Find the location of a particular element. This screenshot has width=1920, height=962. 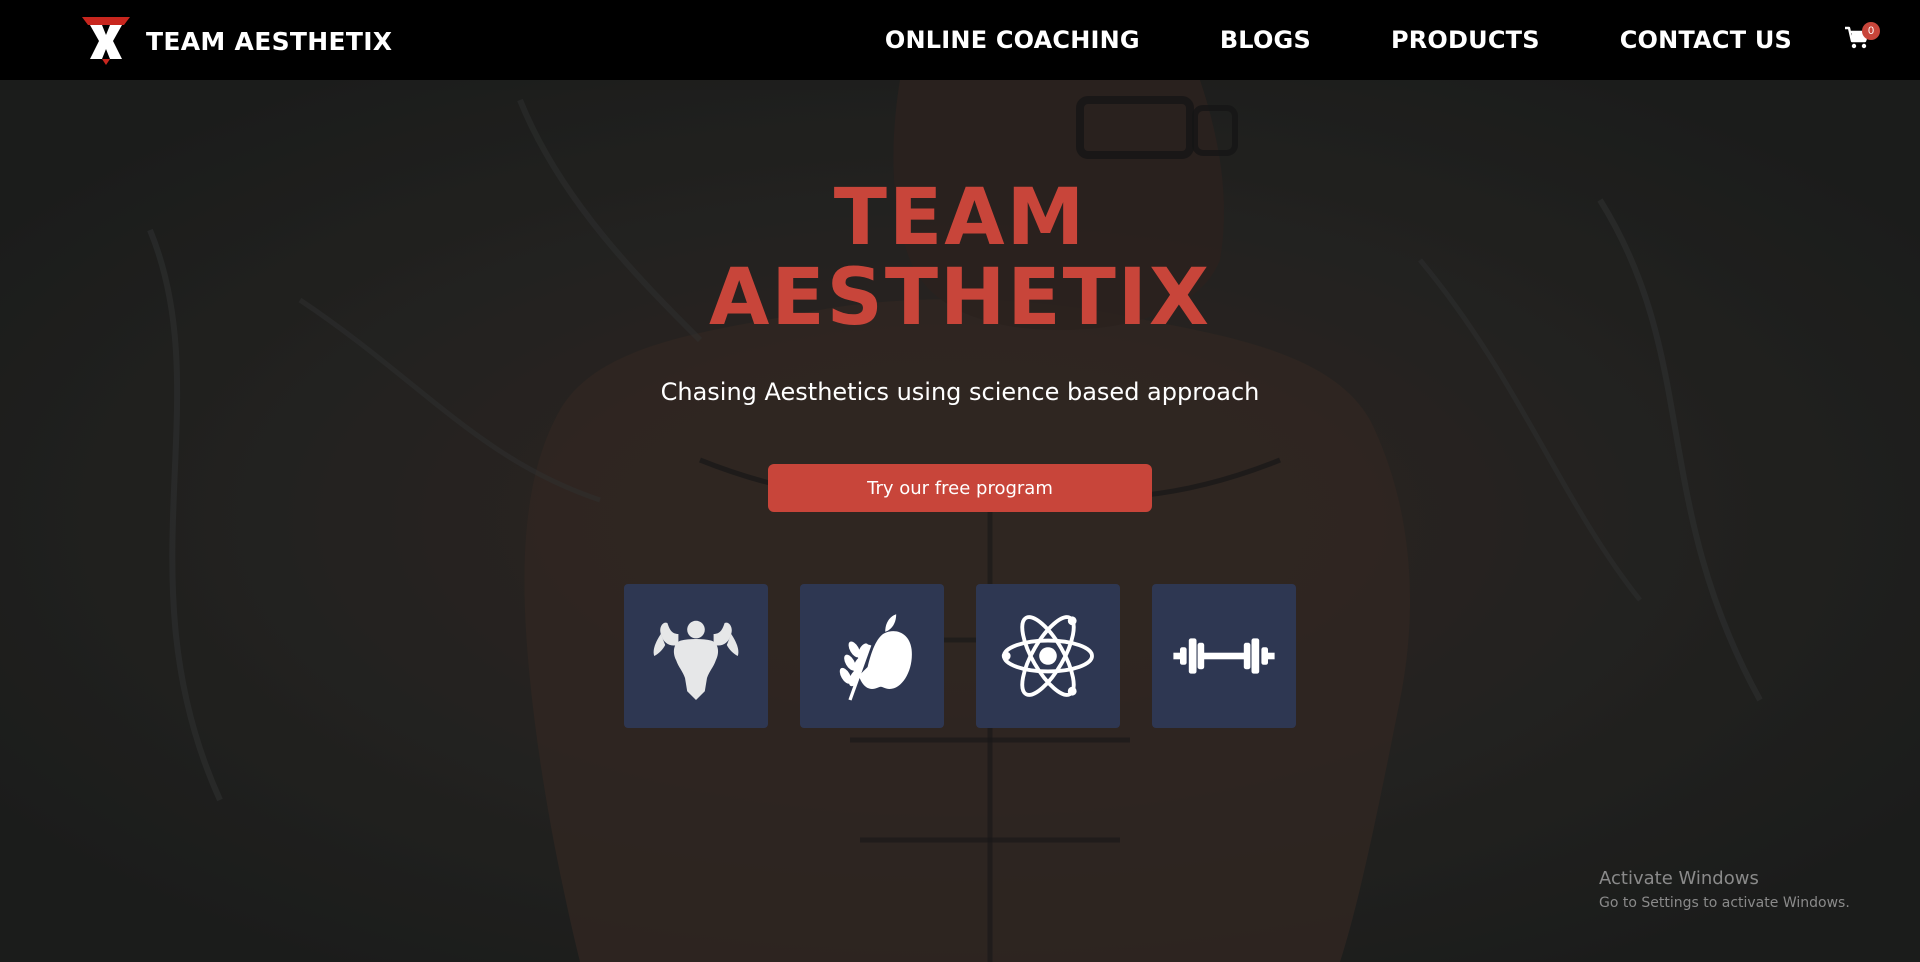

brand-home-link: TEAM AESTHETIX is located at coordinates (236, 41).